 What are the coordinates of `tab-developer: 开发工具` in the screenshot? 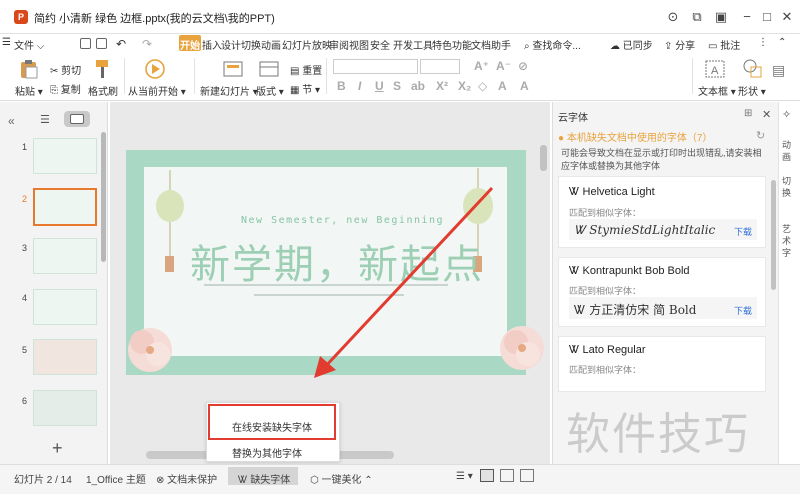 It's located at (413, 44).